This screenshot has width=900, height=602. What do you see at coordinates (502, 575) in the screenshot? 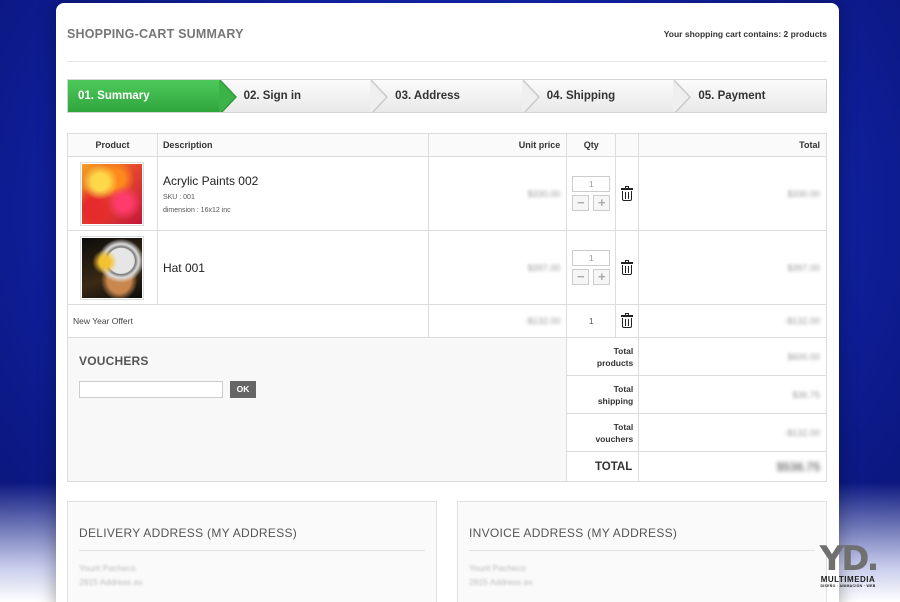
I see `invoice-address-details: Yourit Pacheco 2815 Address av.` at bounding box center [502, 575].